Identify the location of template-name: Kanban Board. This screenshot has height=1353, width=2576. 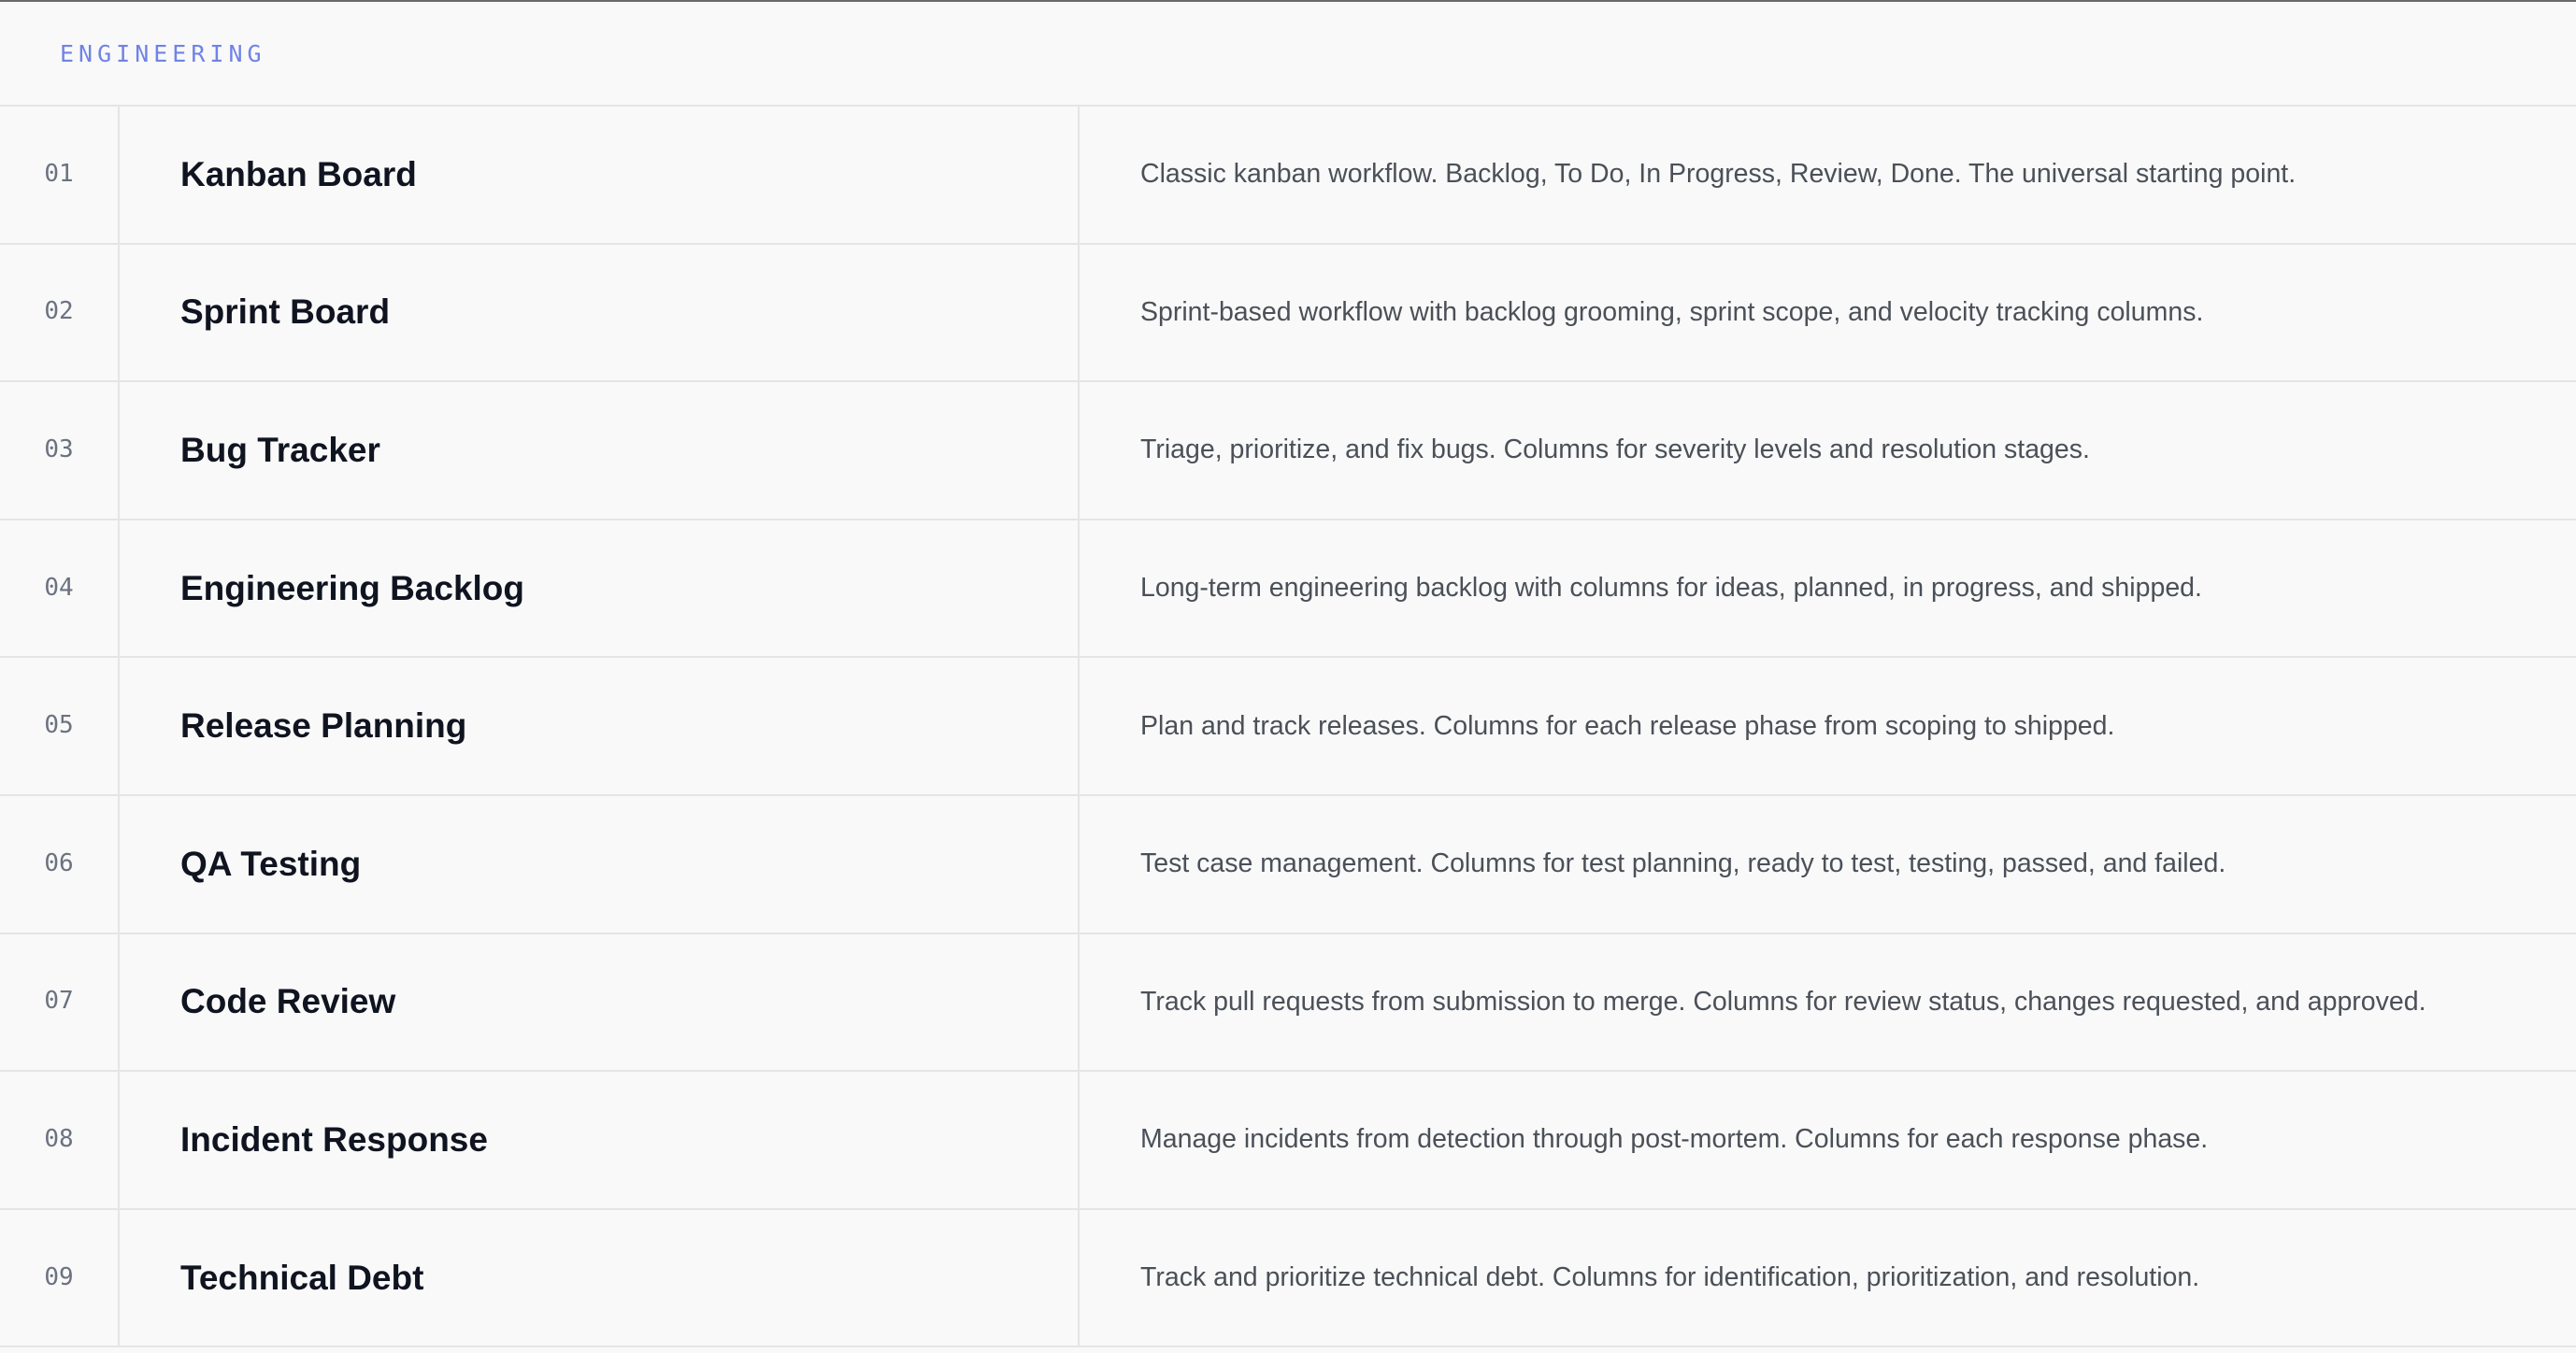
(600, 175).